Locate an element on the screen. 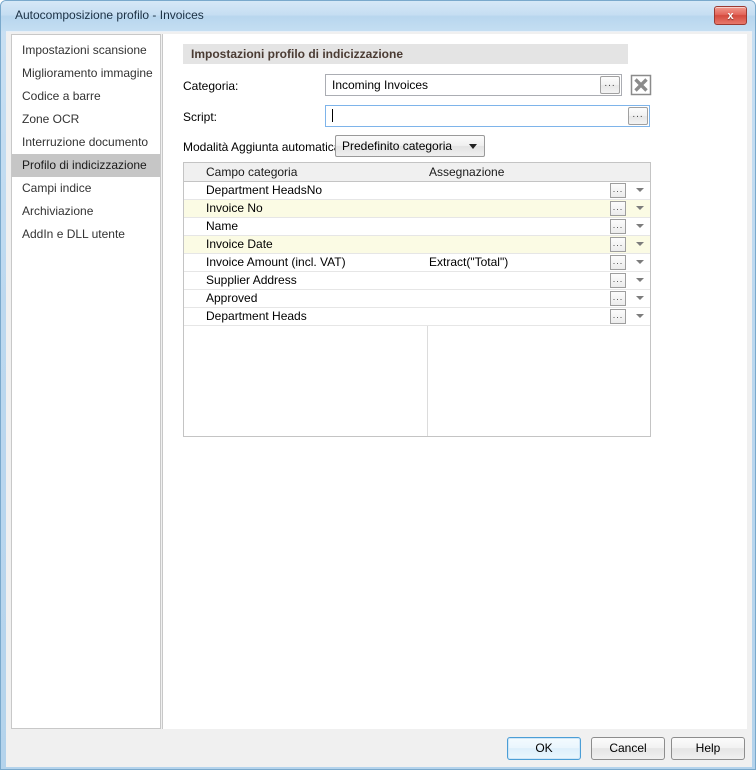 This screenshot has height=770, width=756. row-field-name: Department HeadsNo is located at coordinates (264, 190).